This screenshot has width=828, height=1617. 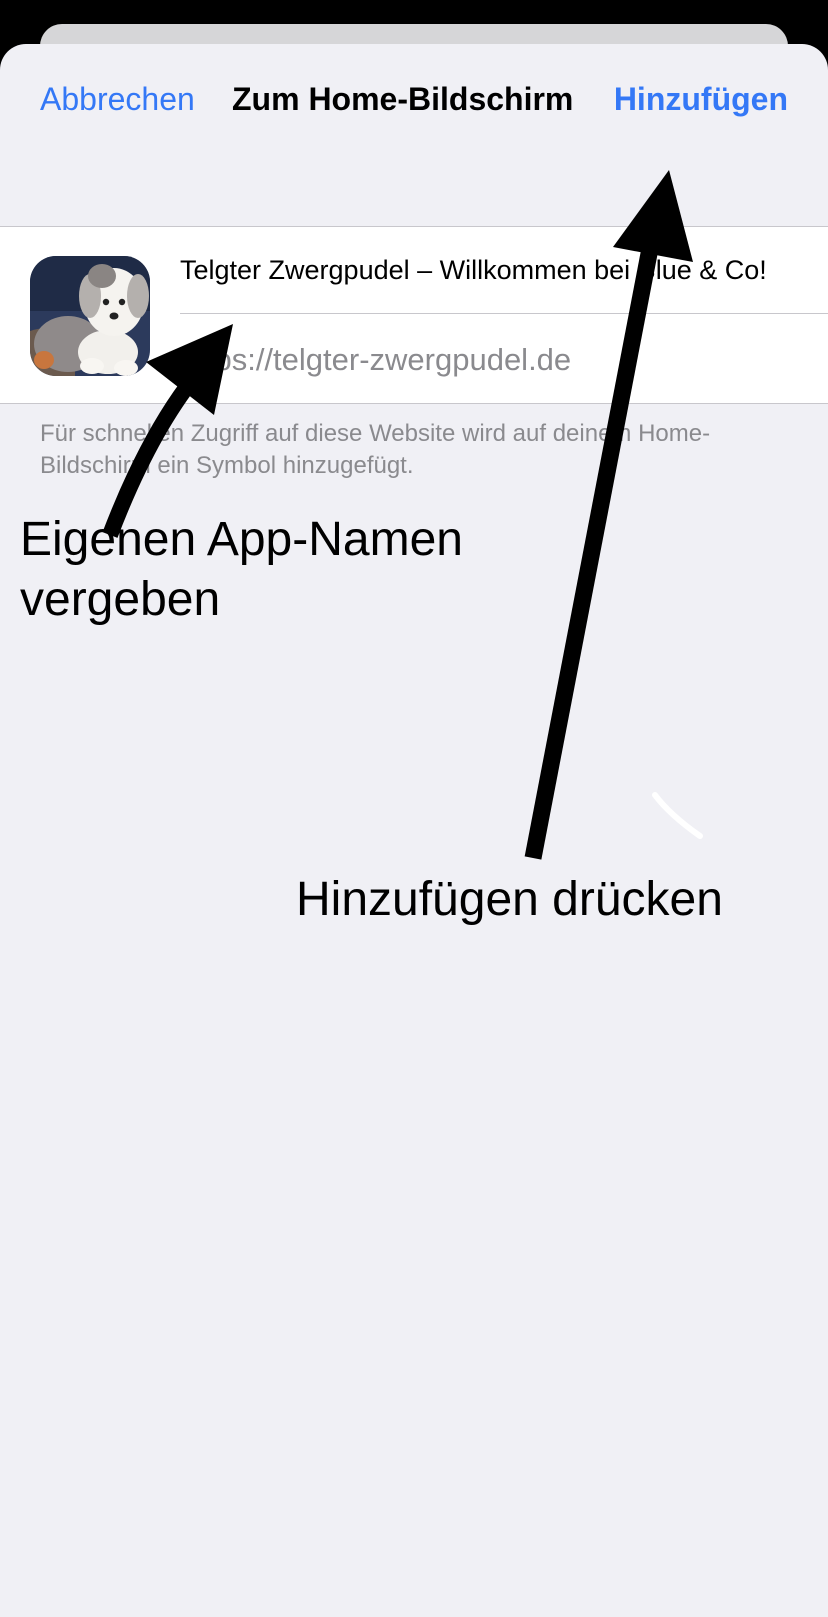 What do you see at coordinates (376, 359) in the screenshot?
I see `url-label: https://telgter-zwergpudel.de` at bounding box center [376, 359].